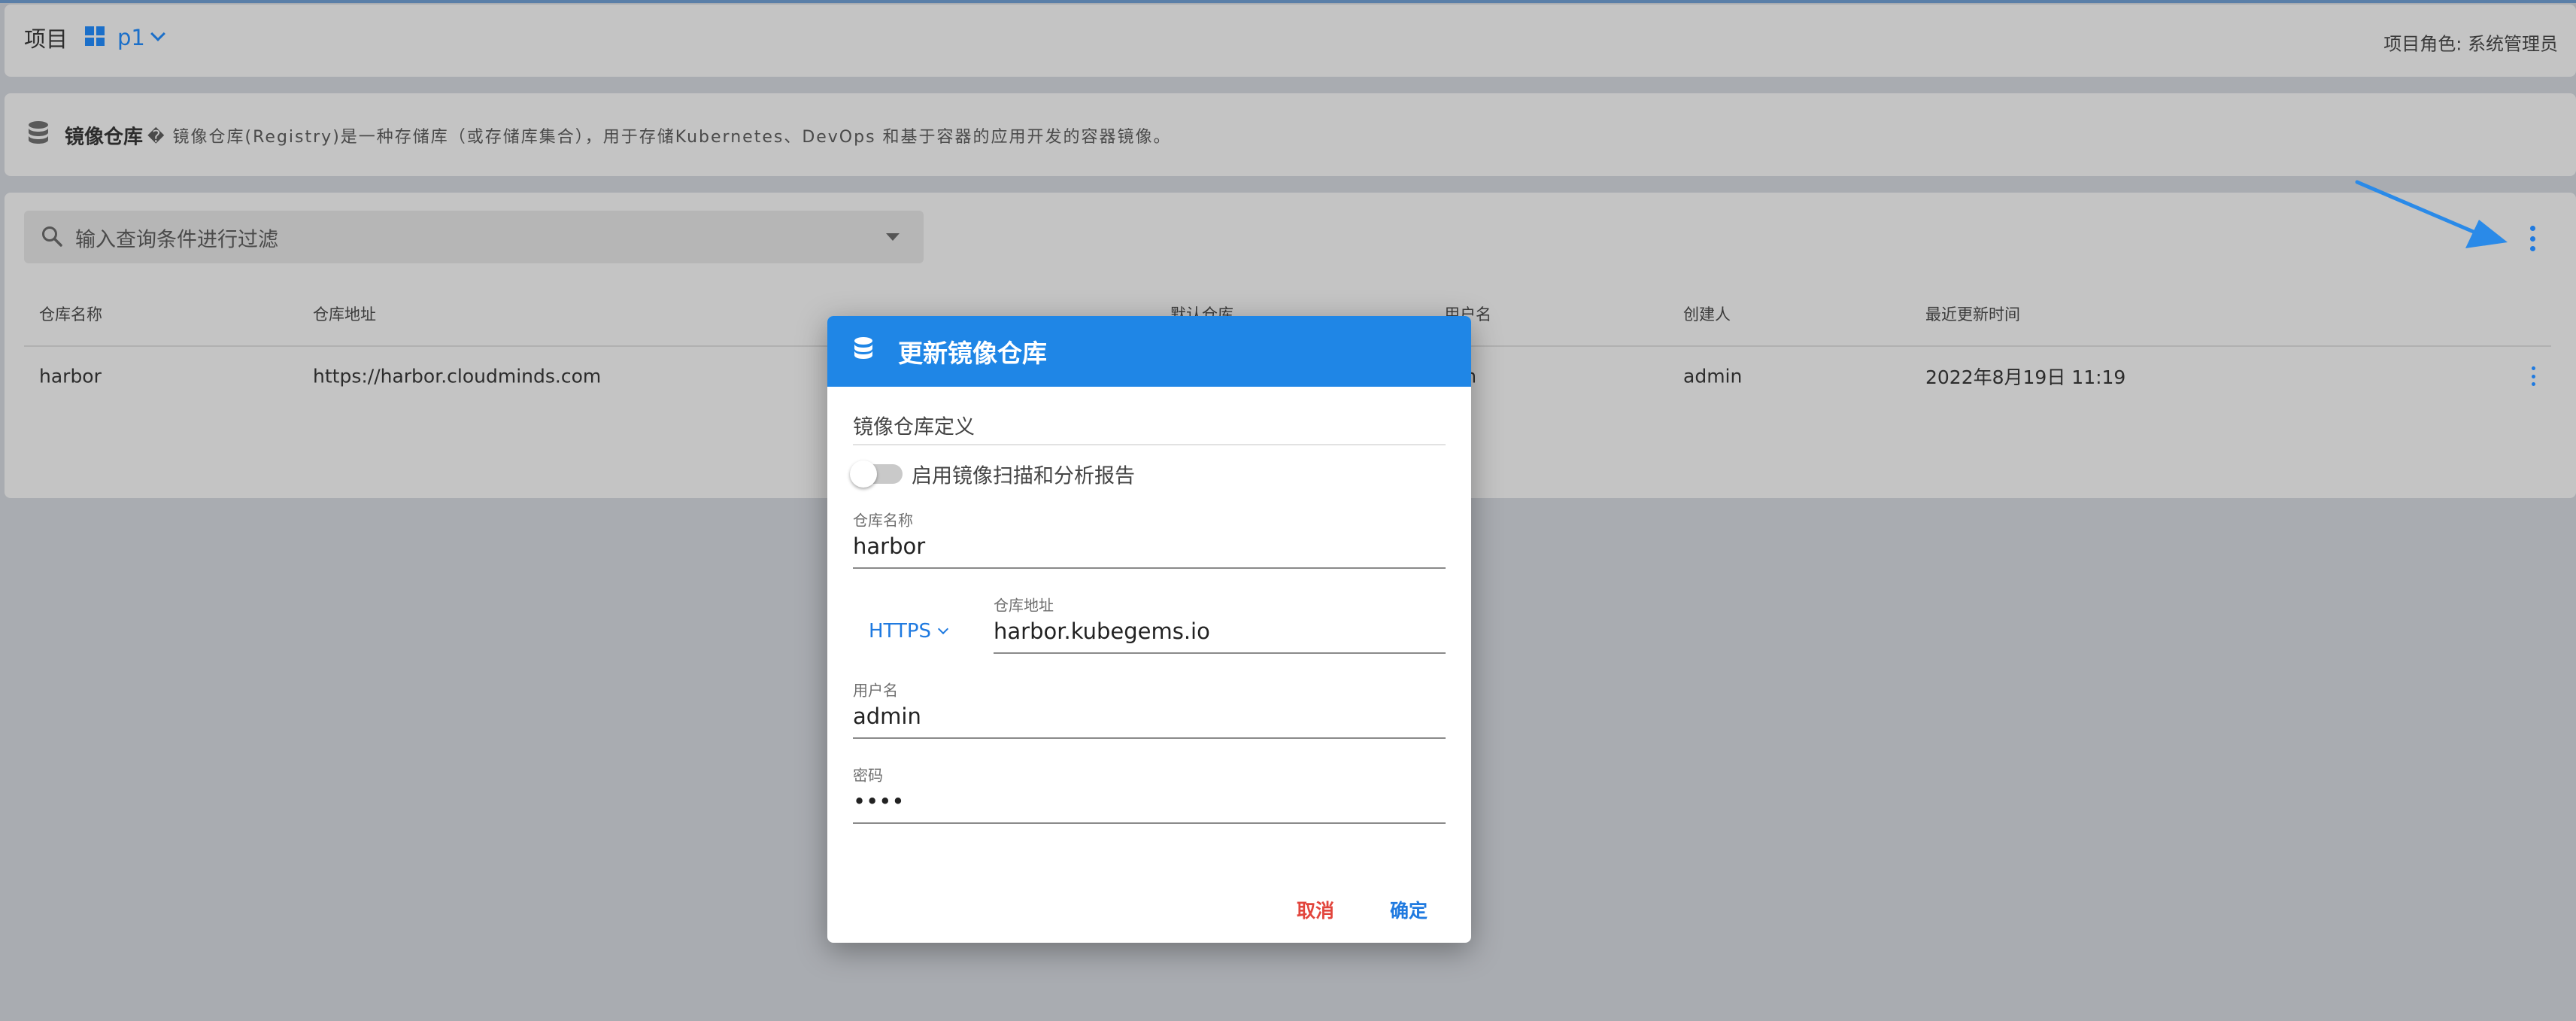  Describe the element at coordinates (1149, 738) in the screenshot. I see `username-field-underline` at that location.